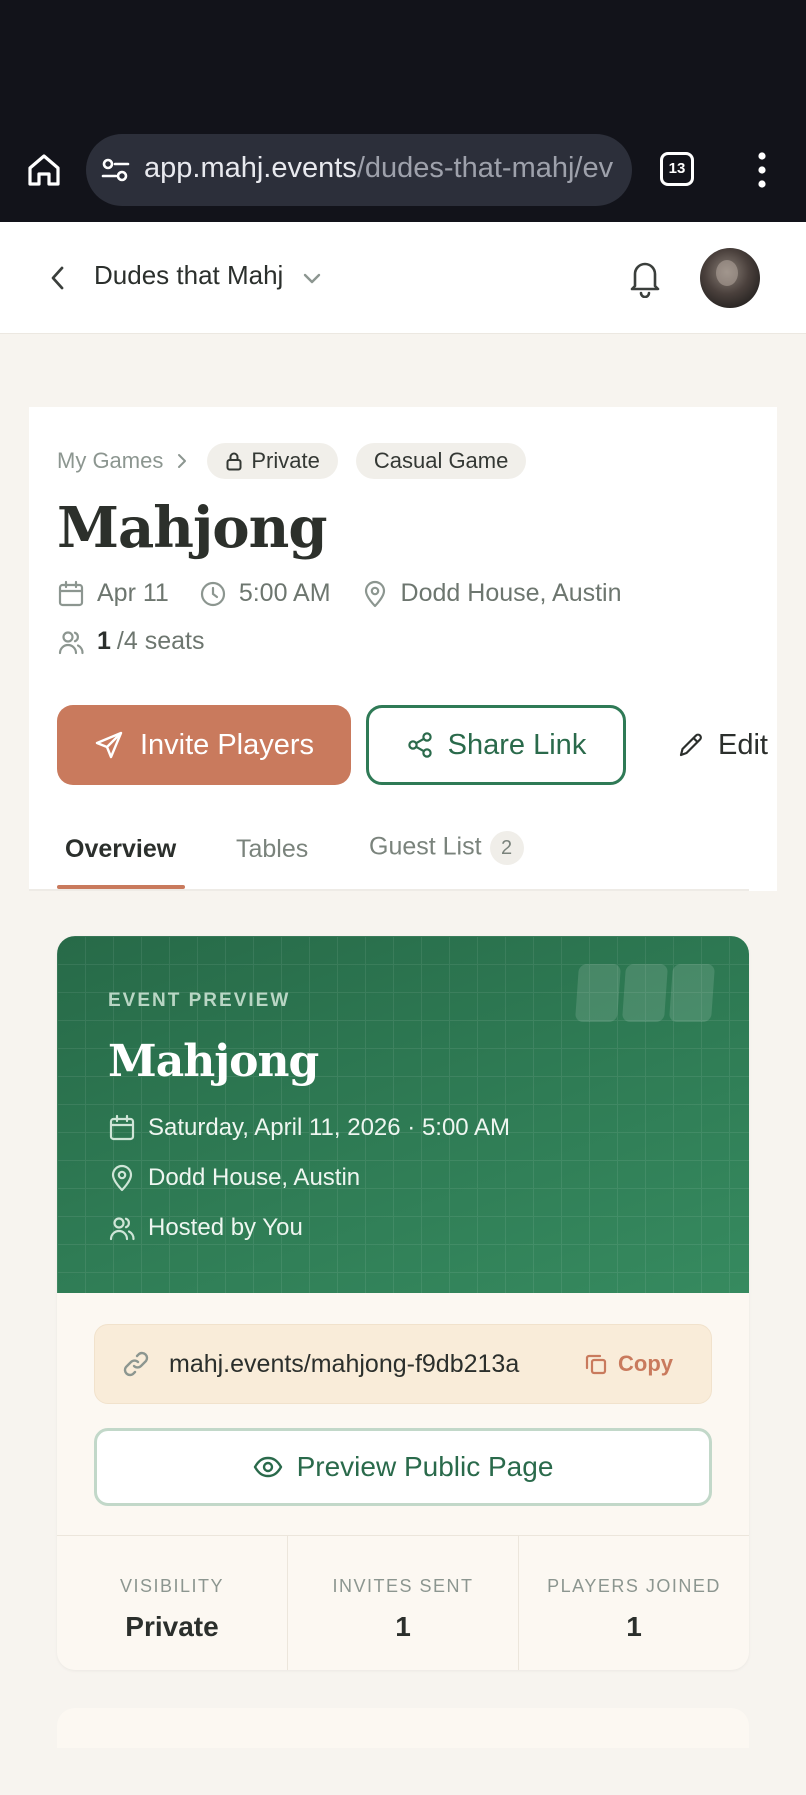 This screenshot has height=1795, width=806. What do you see at coordinates (172, 1626) in the screenshot?
I see `stat-value: Private` at bounding box center [172, 1626].